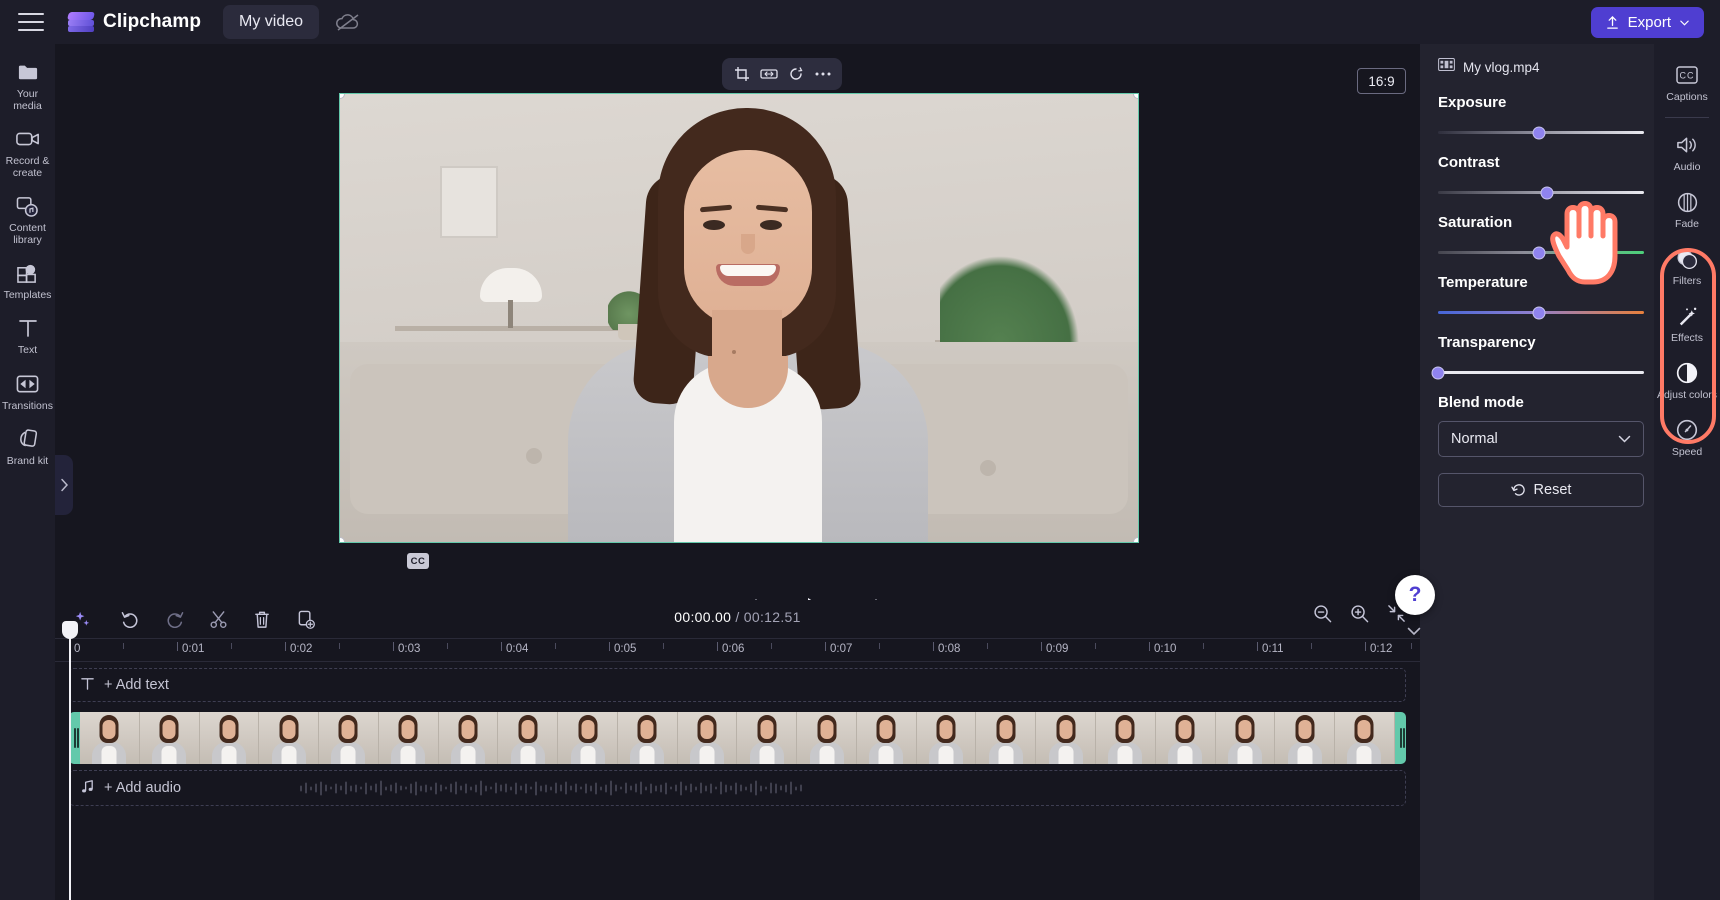  I want to click on text-icon, so click(28, 328).